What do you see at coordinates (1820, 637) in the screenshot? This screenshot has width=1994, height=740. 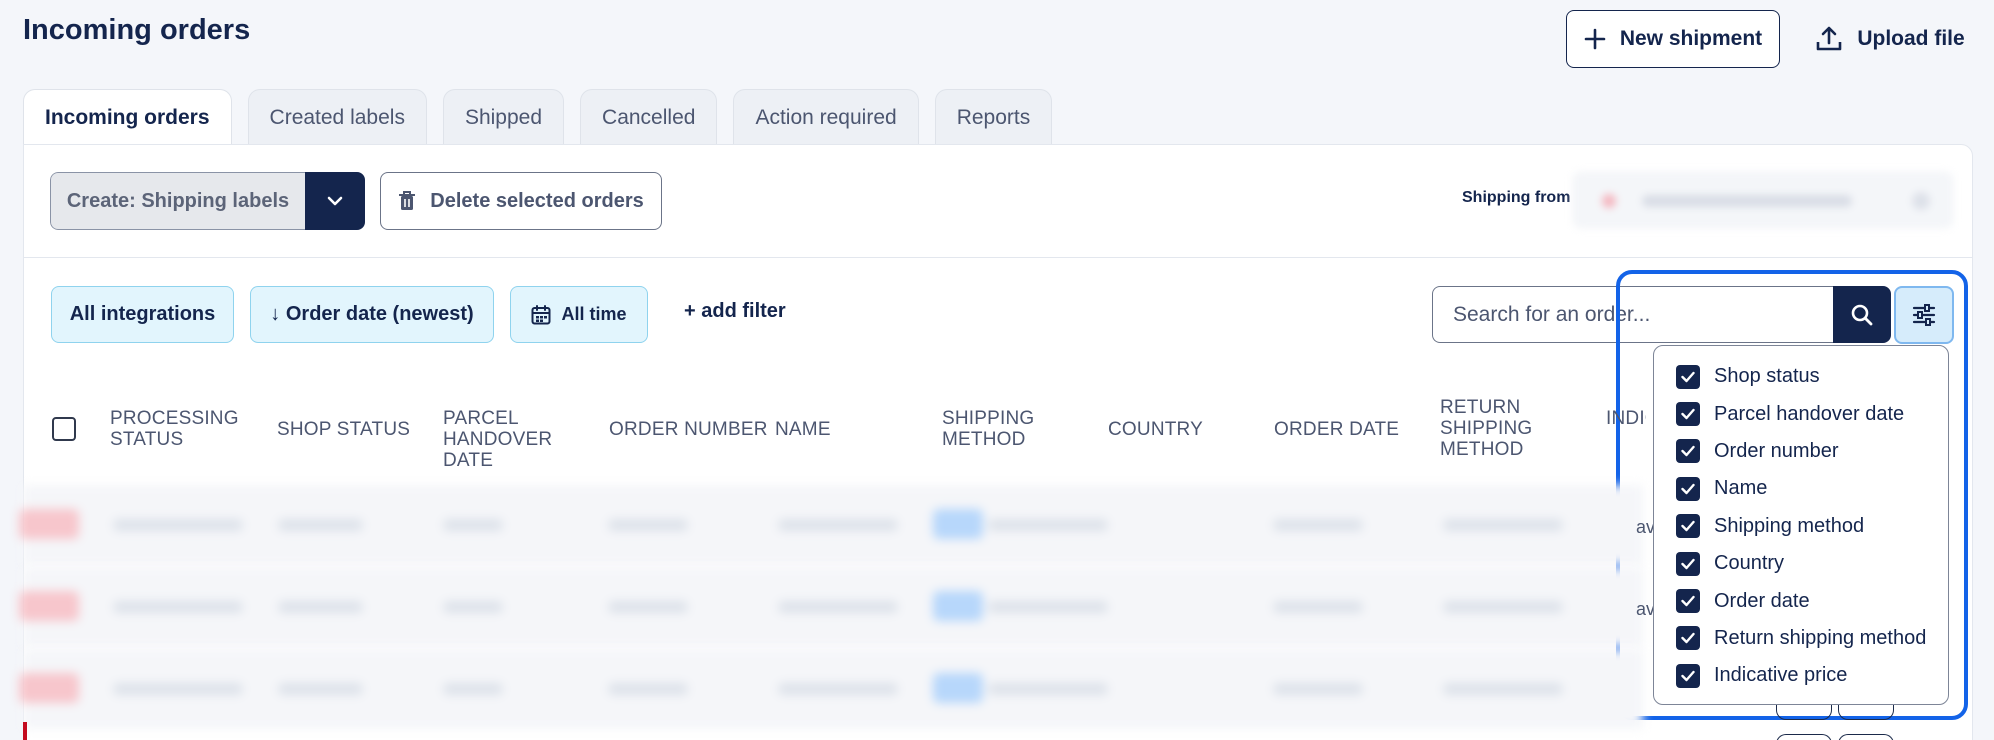 I see `column-toggle-label: Return shipping method` at bounding box center [1820, 637].